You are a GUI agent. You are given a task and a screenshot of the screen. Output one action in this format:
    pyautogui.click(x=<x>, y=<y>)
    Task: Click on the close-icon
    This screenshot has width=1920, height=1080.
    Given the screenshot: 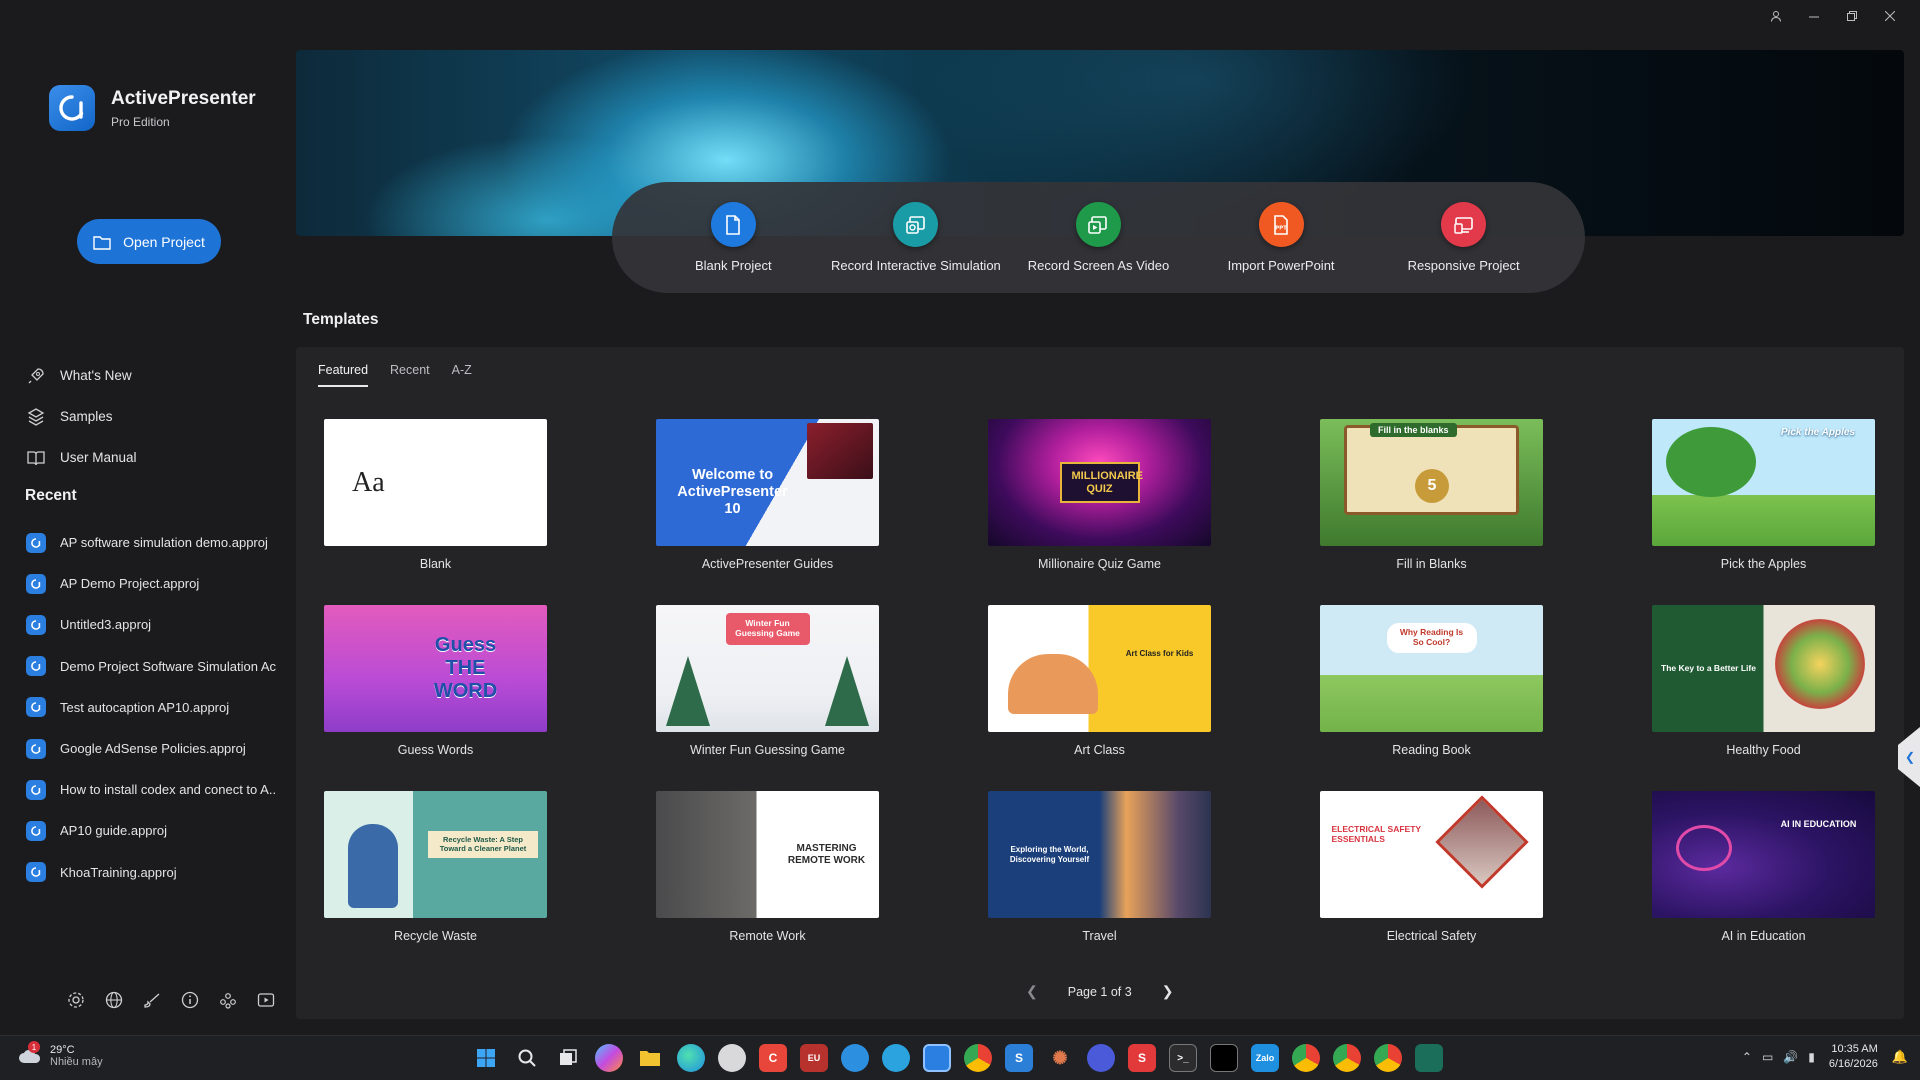 What is the action you would take?
    pyautogui.click(x=1890, y=16)
    